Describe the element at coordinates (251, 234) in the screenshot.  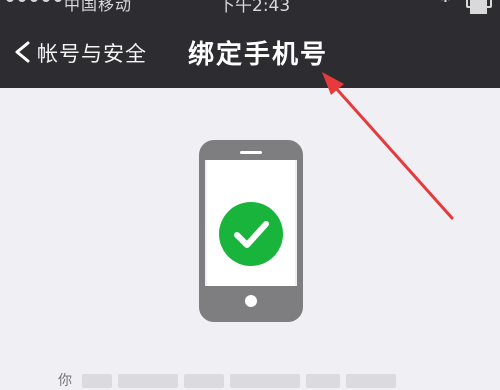
I see `check-circle-icon` at that location.